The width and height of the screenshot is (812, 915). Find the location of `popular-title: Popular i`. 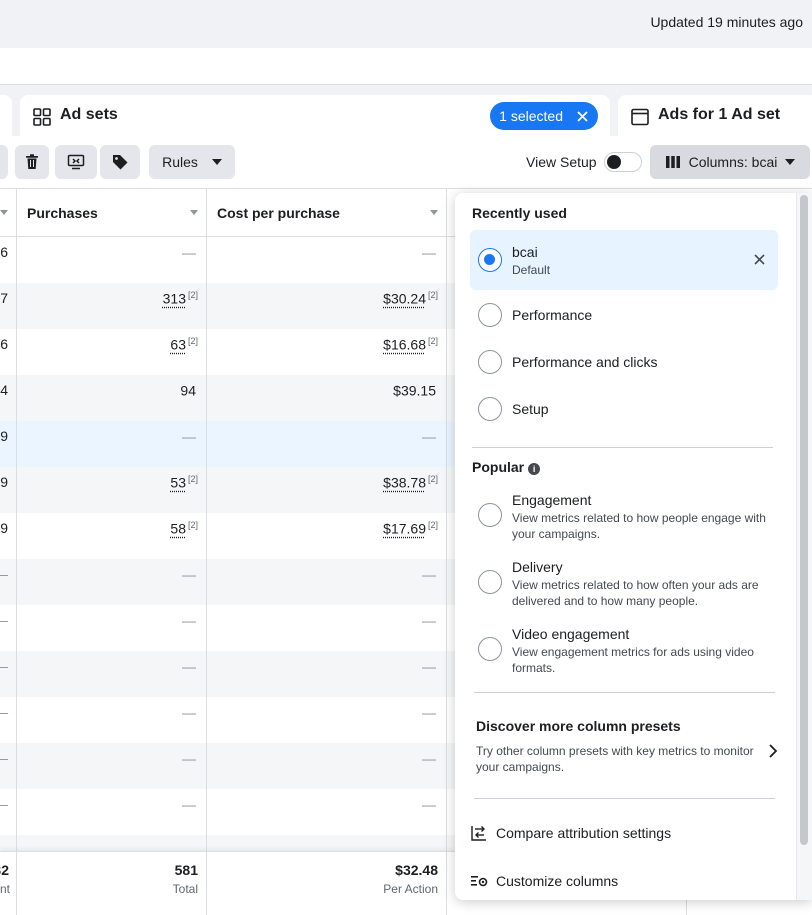

popular-title: Popular i is located at coordinates (506, 467).